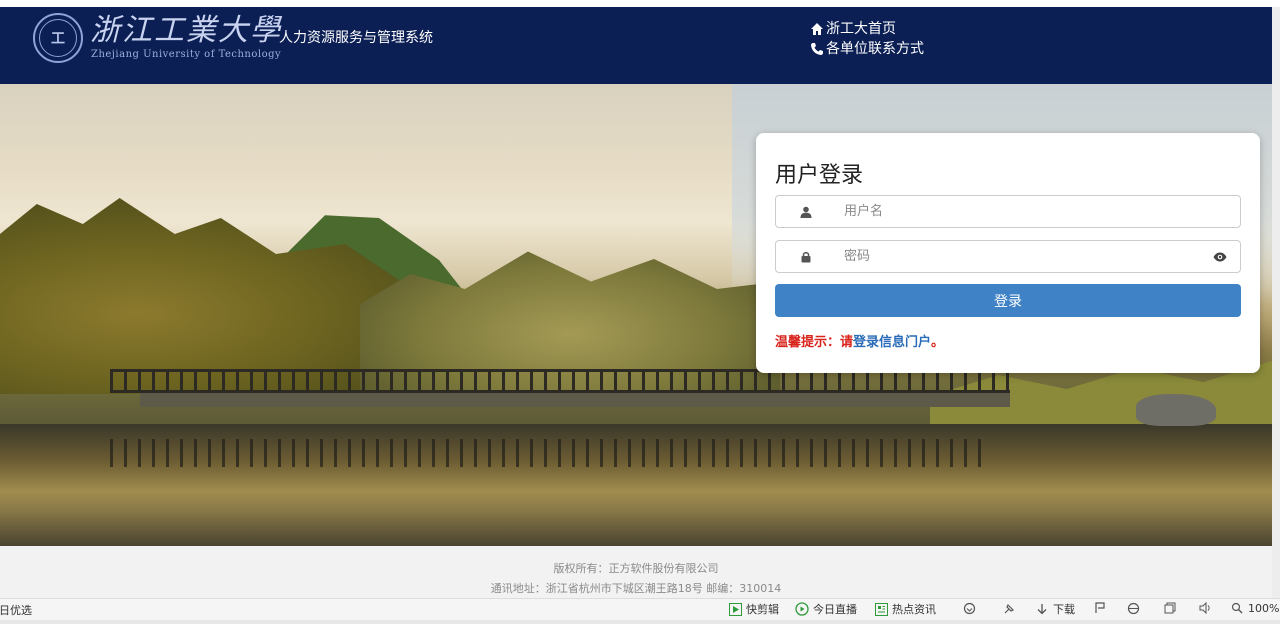  What do you see at coordinates (575, 400) in the screenshot?
I see `bridge-deck` at bounding box center [575, 400].